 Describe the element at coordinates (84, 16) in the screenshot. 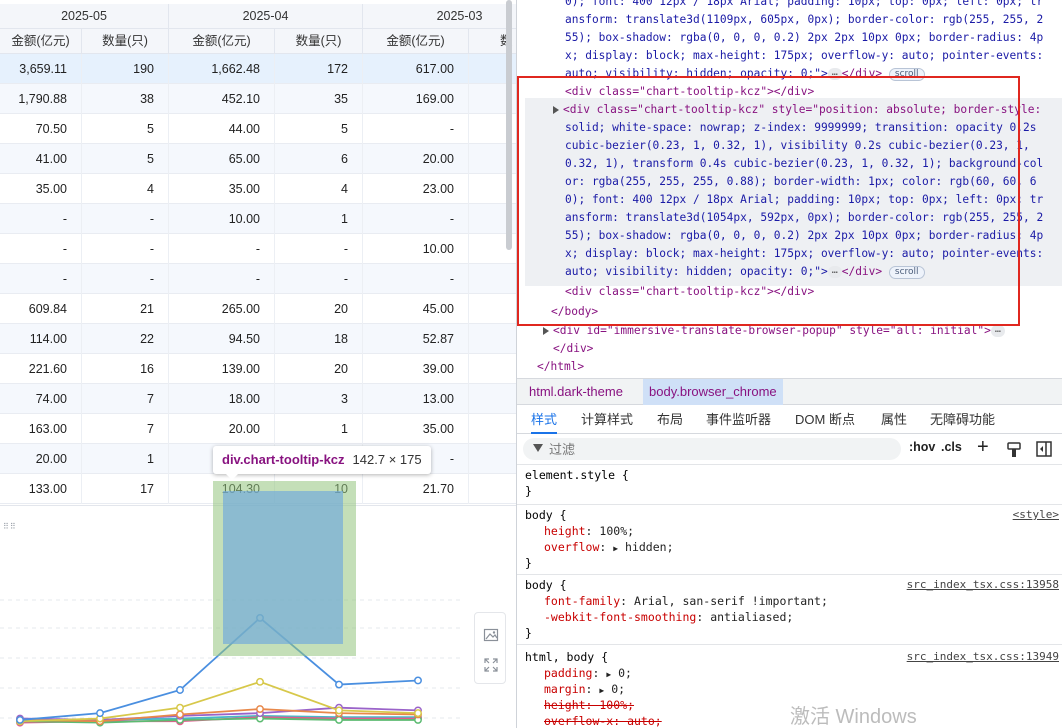

I see `month-header-1: 2025-05` at that location.